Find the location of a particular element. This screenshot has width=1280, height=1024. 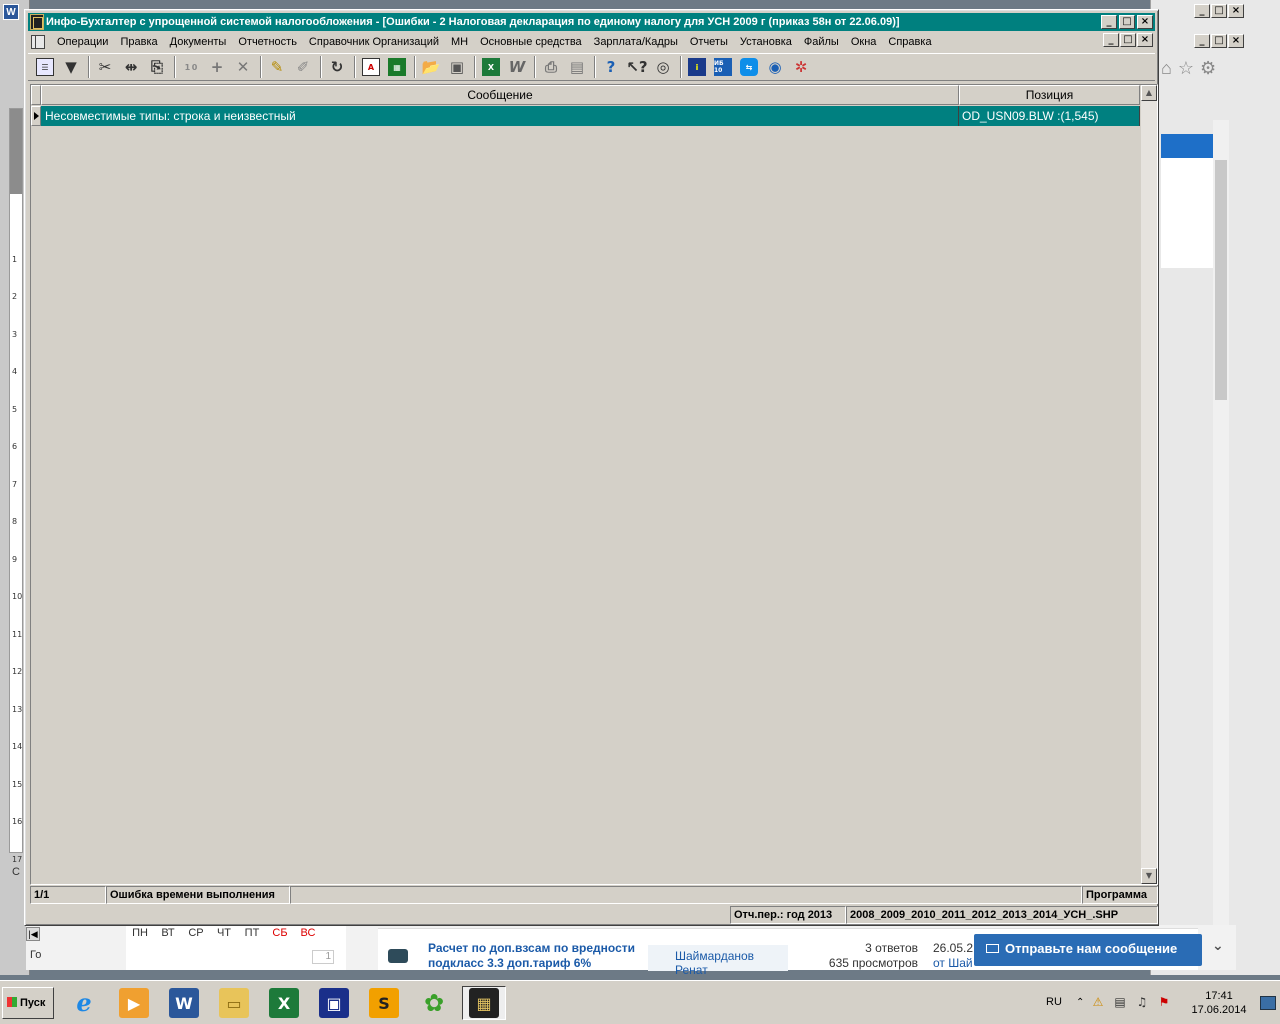

browser-inner-minimize-button: _ is located at coordinates (1202, 41).